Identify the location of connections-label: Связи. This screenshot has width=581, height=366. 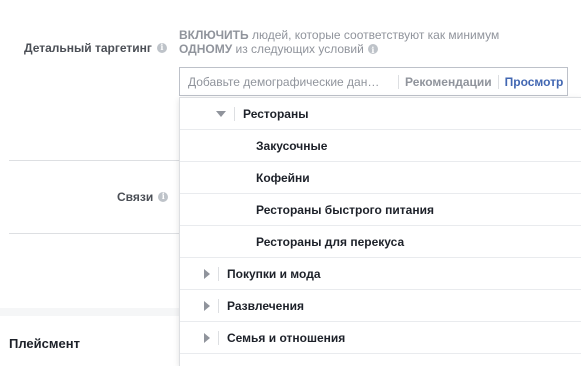
(143, 197).